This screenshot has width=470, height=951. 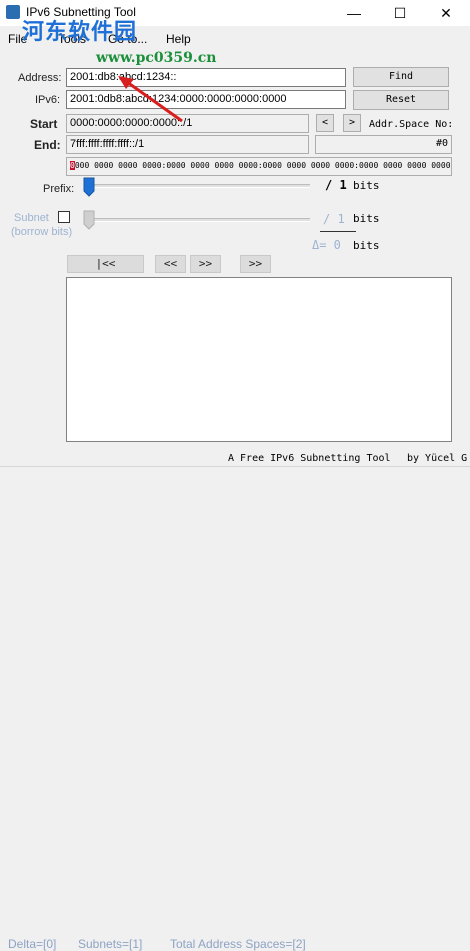 What do you see at coordinates (187, 144) in the screenshot?
I see `end-field: 7fff:ffff:ffff:ffff::/1` at bounding box center [187, 144].